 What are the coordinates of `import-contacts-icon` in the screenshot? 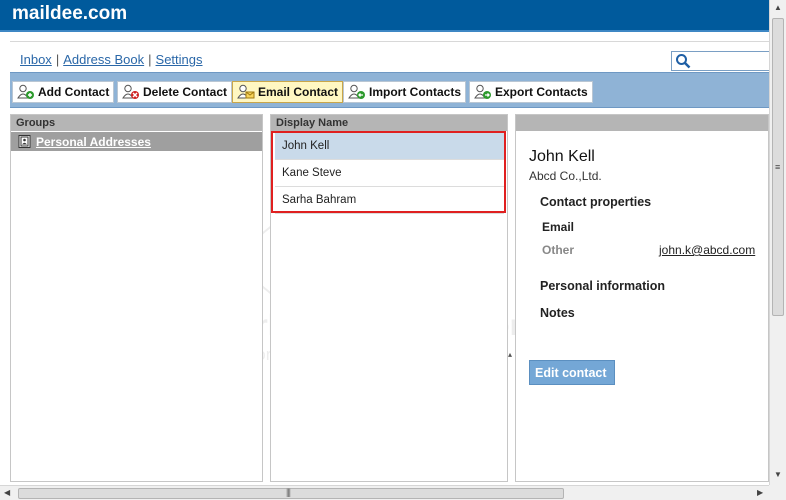 It's located at (356, 91).